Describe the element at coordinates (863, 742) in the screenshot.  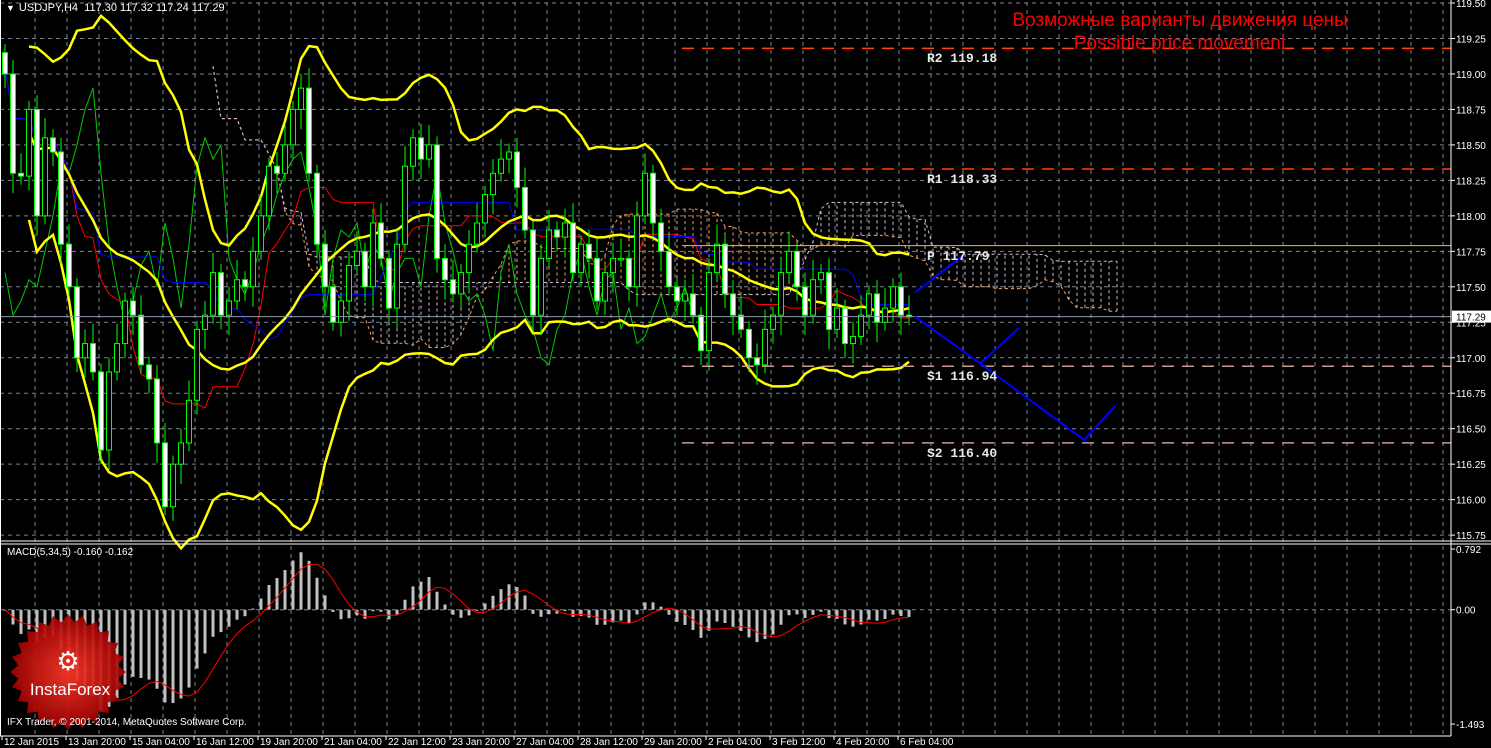
I see `time-axis-label: 4 Feb 20:00` at that location.